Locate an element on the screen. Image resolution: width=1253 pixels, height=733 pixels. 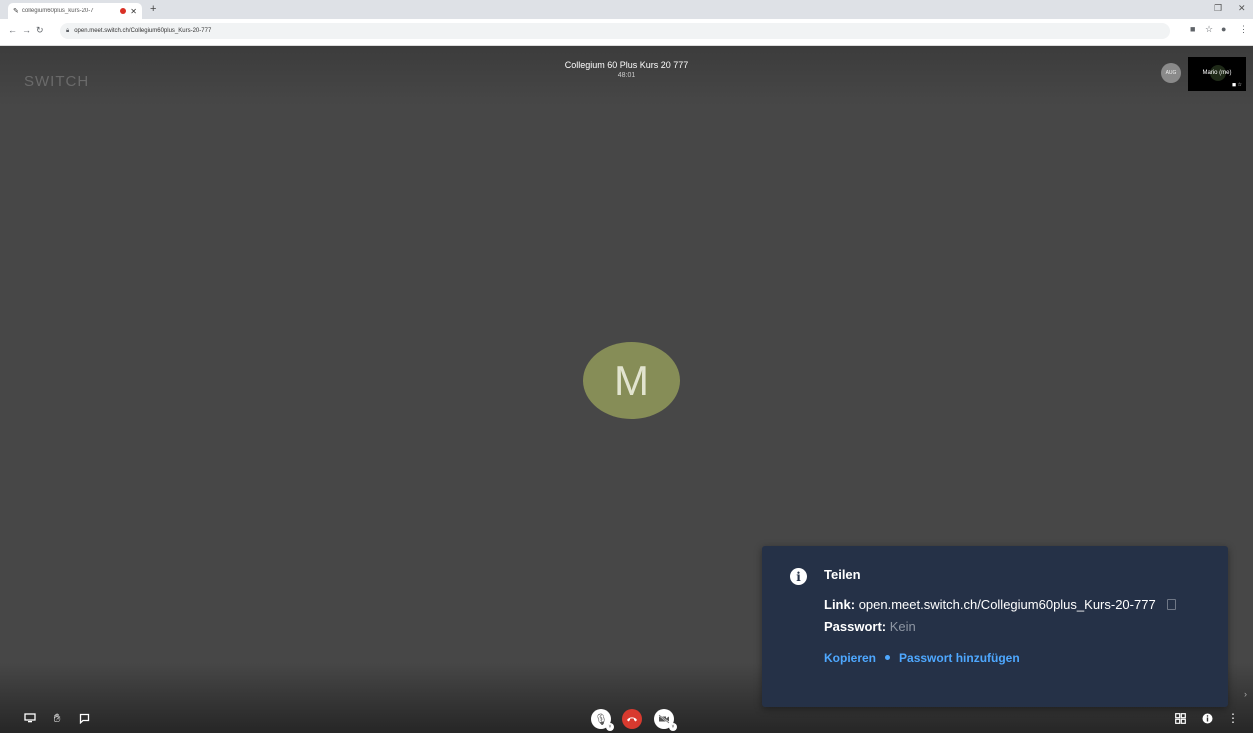
close-tab-icon: ✕ is located at coordinates (133, 11).